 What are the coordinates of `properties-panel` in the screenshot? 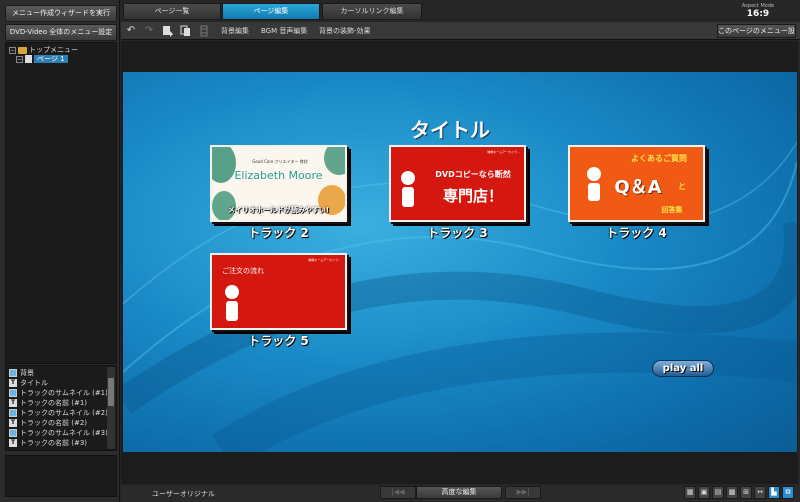 It's located at (61, 476).